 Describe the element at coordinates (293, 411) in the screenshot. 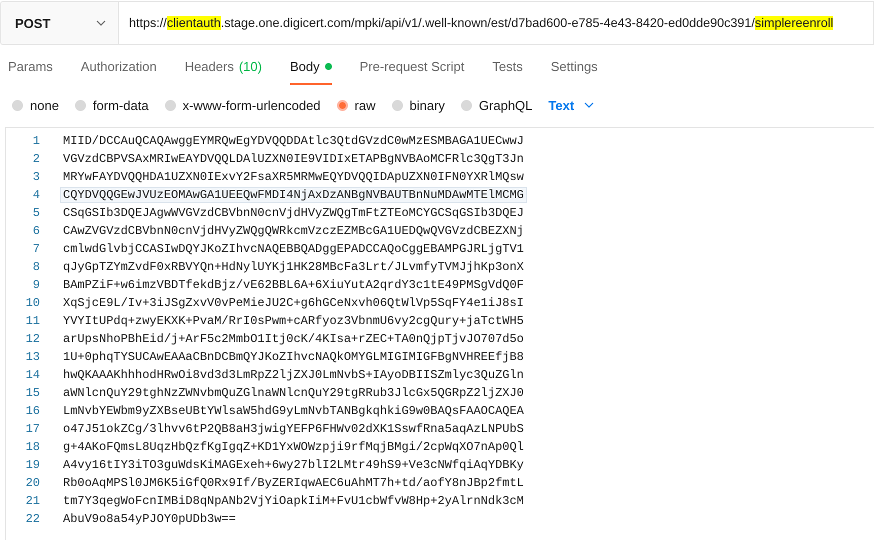

I see `code-line: LmNvbYEWbm9yZXBseUBtYWlsaW5hdG9yLmNvbTANBgkqhkiG9w0BAQsFAAOCAQEA` at that location.